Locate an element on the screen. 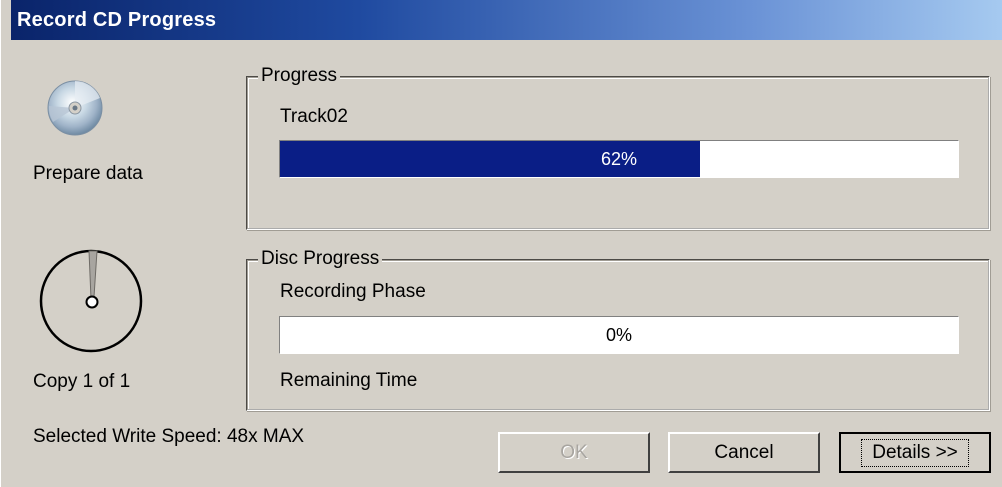 The height and width of the screenshot is (487, 1002). cancel-button-label: Cancel is located at coordinates (744, 452).